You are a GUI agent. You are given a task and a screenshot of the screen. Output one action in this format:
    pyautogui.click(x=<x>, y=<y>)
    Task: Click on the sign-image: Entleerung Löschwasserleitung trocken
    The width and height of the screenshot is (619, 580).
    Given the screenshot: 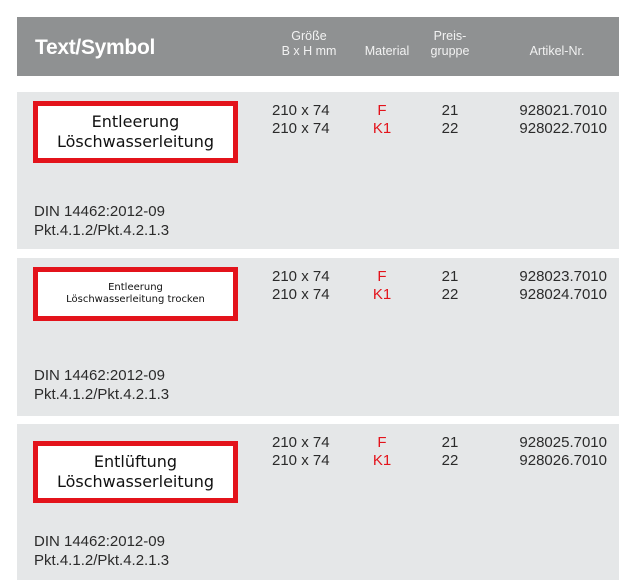 What is the action you would take?
    pyautogui.click(x=135, y=294)
    